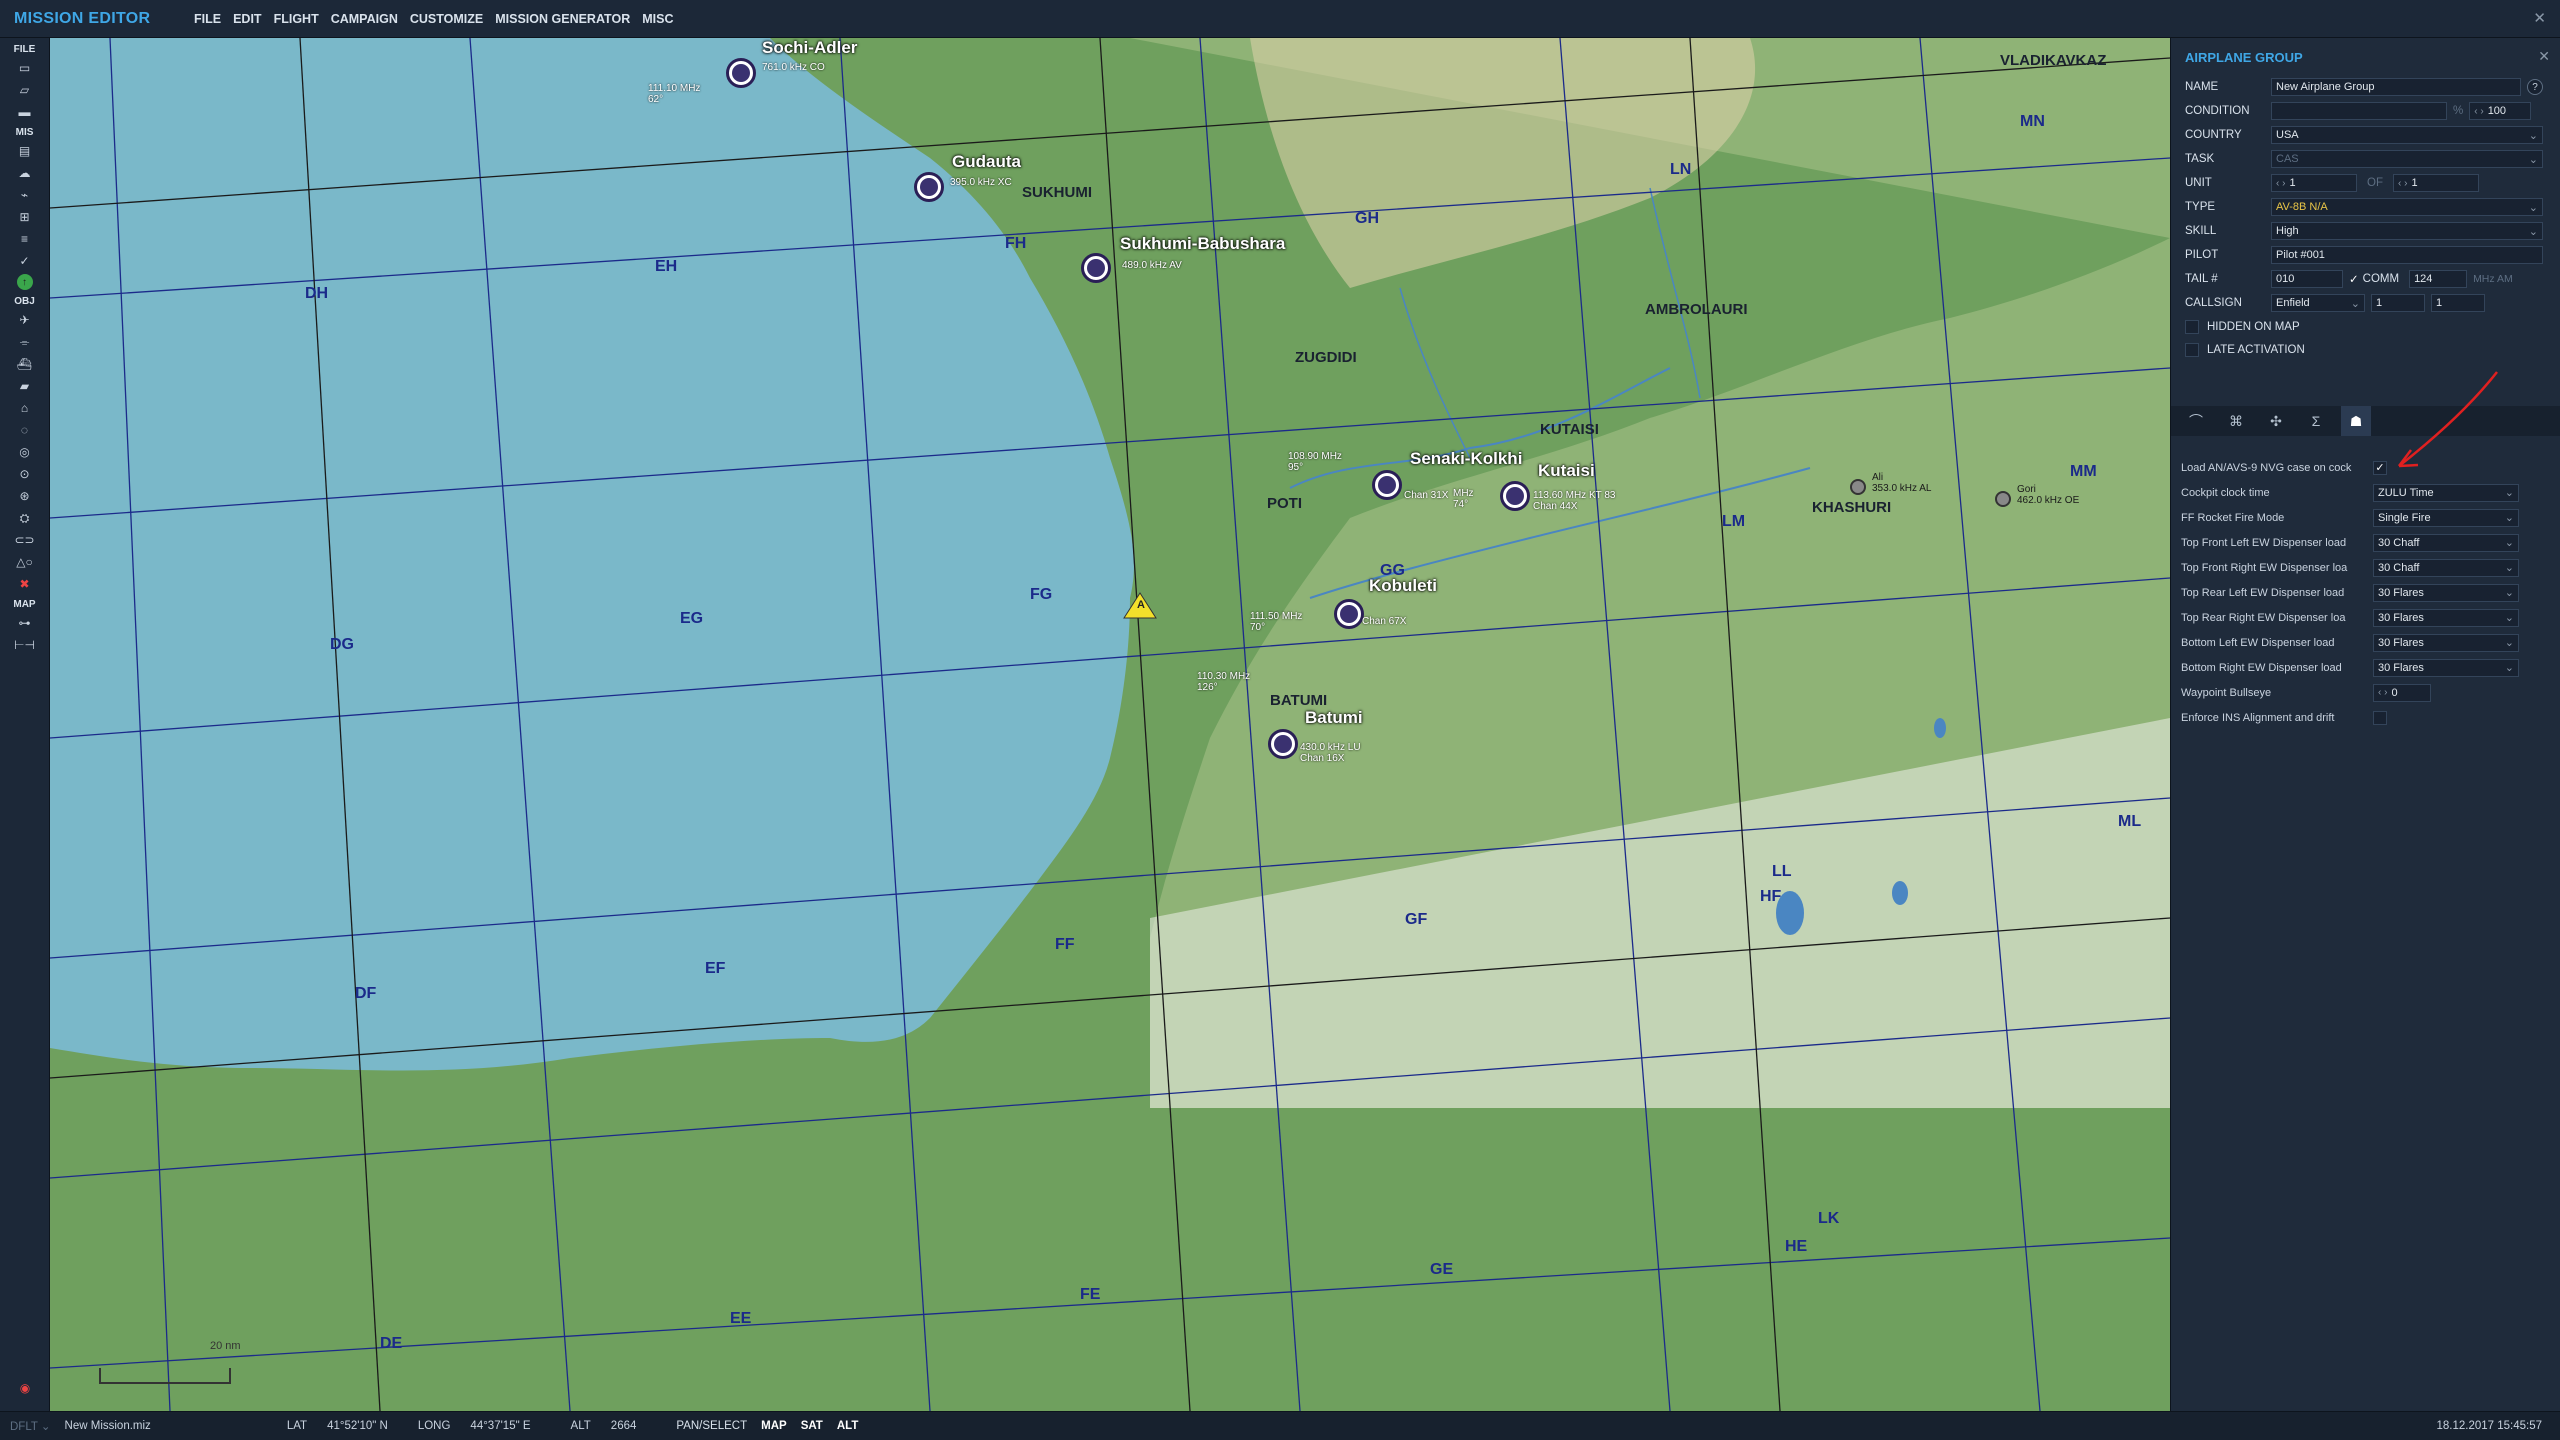  I want to click on airfield-kutaisi-label: Kutaisi, so click(1566, 470).